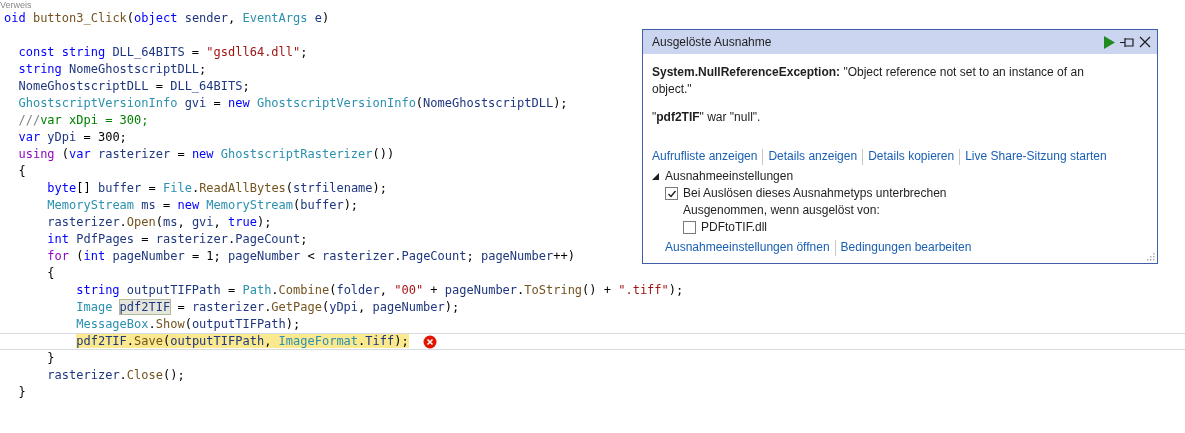  Describe the element at coordinates (813, 156) in the screenshot. I see `link: Details anzeigen` at that location.